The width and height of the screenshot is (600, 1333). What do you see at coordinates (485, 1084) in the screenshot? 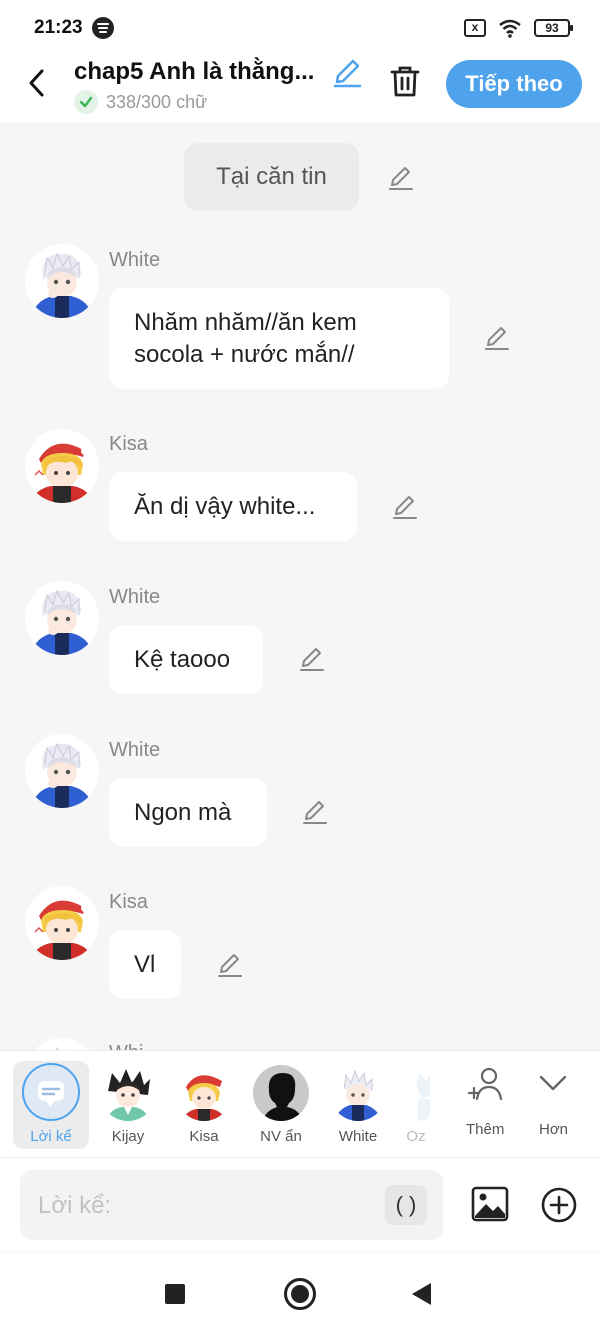
I see `add-person-icon` at bounding box center [485, 1084].